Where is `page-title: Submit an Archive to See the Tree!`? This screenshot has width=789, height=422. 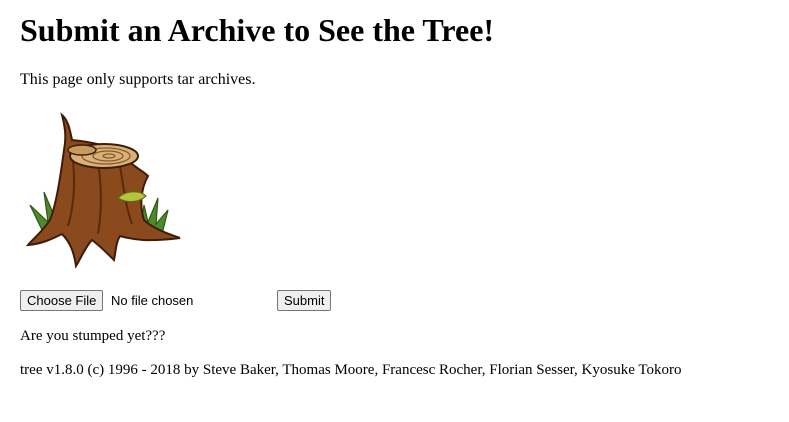
page-title: Submit an Archive to See the Tree! is located at coordinates (257, 30).